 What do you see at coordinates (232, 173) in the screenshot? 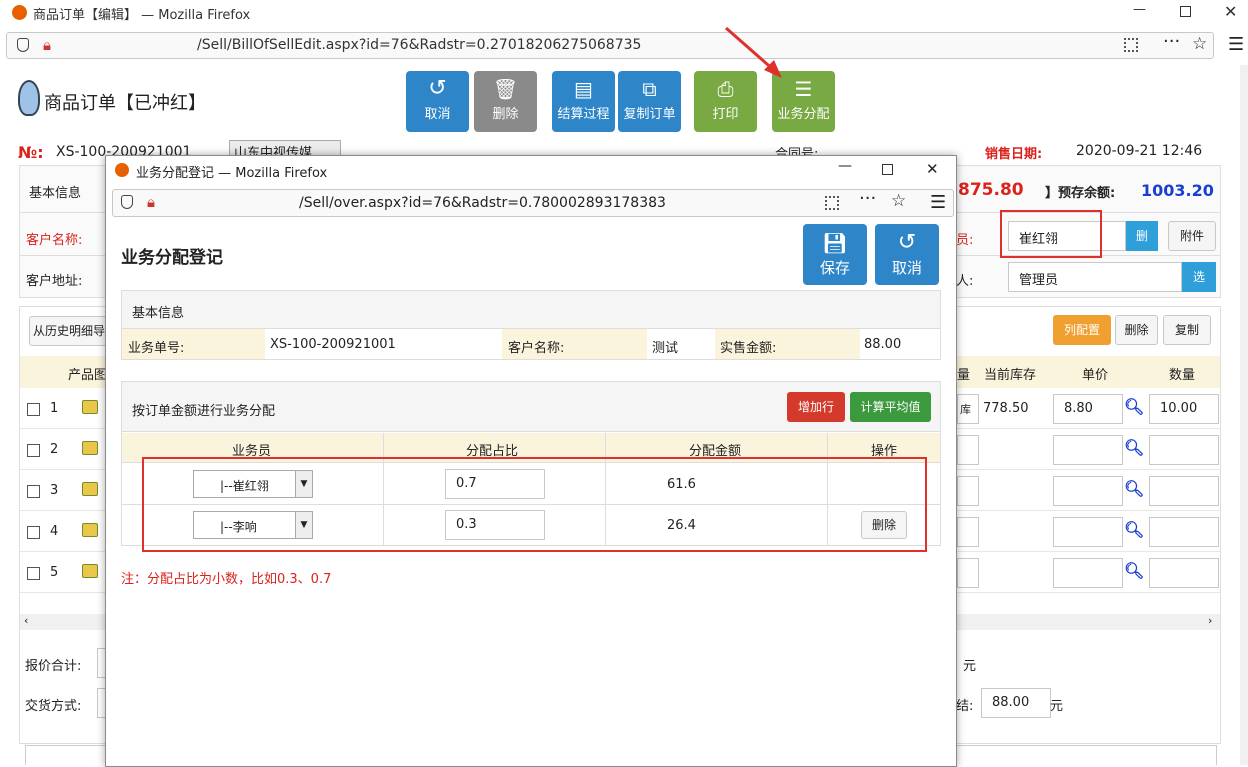
I see `popup-window-title: 业务分配登记 — Mozilla Firefox` at bounding box center [232, 173].